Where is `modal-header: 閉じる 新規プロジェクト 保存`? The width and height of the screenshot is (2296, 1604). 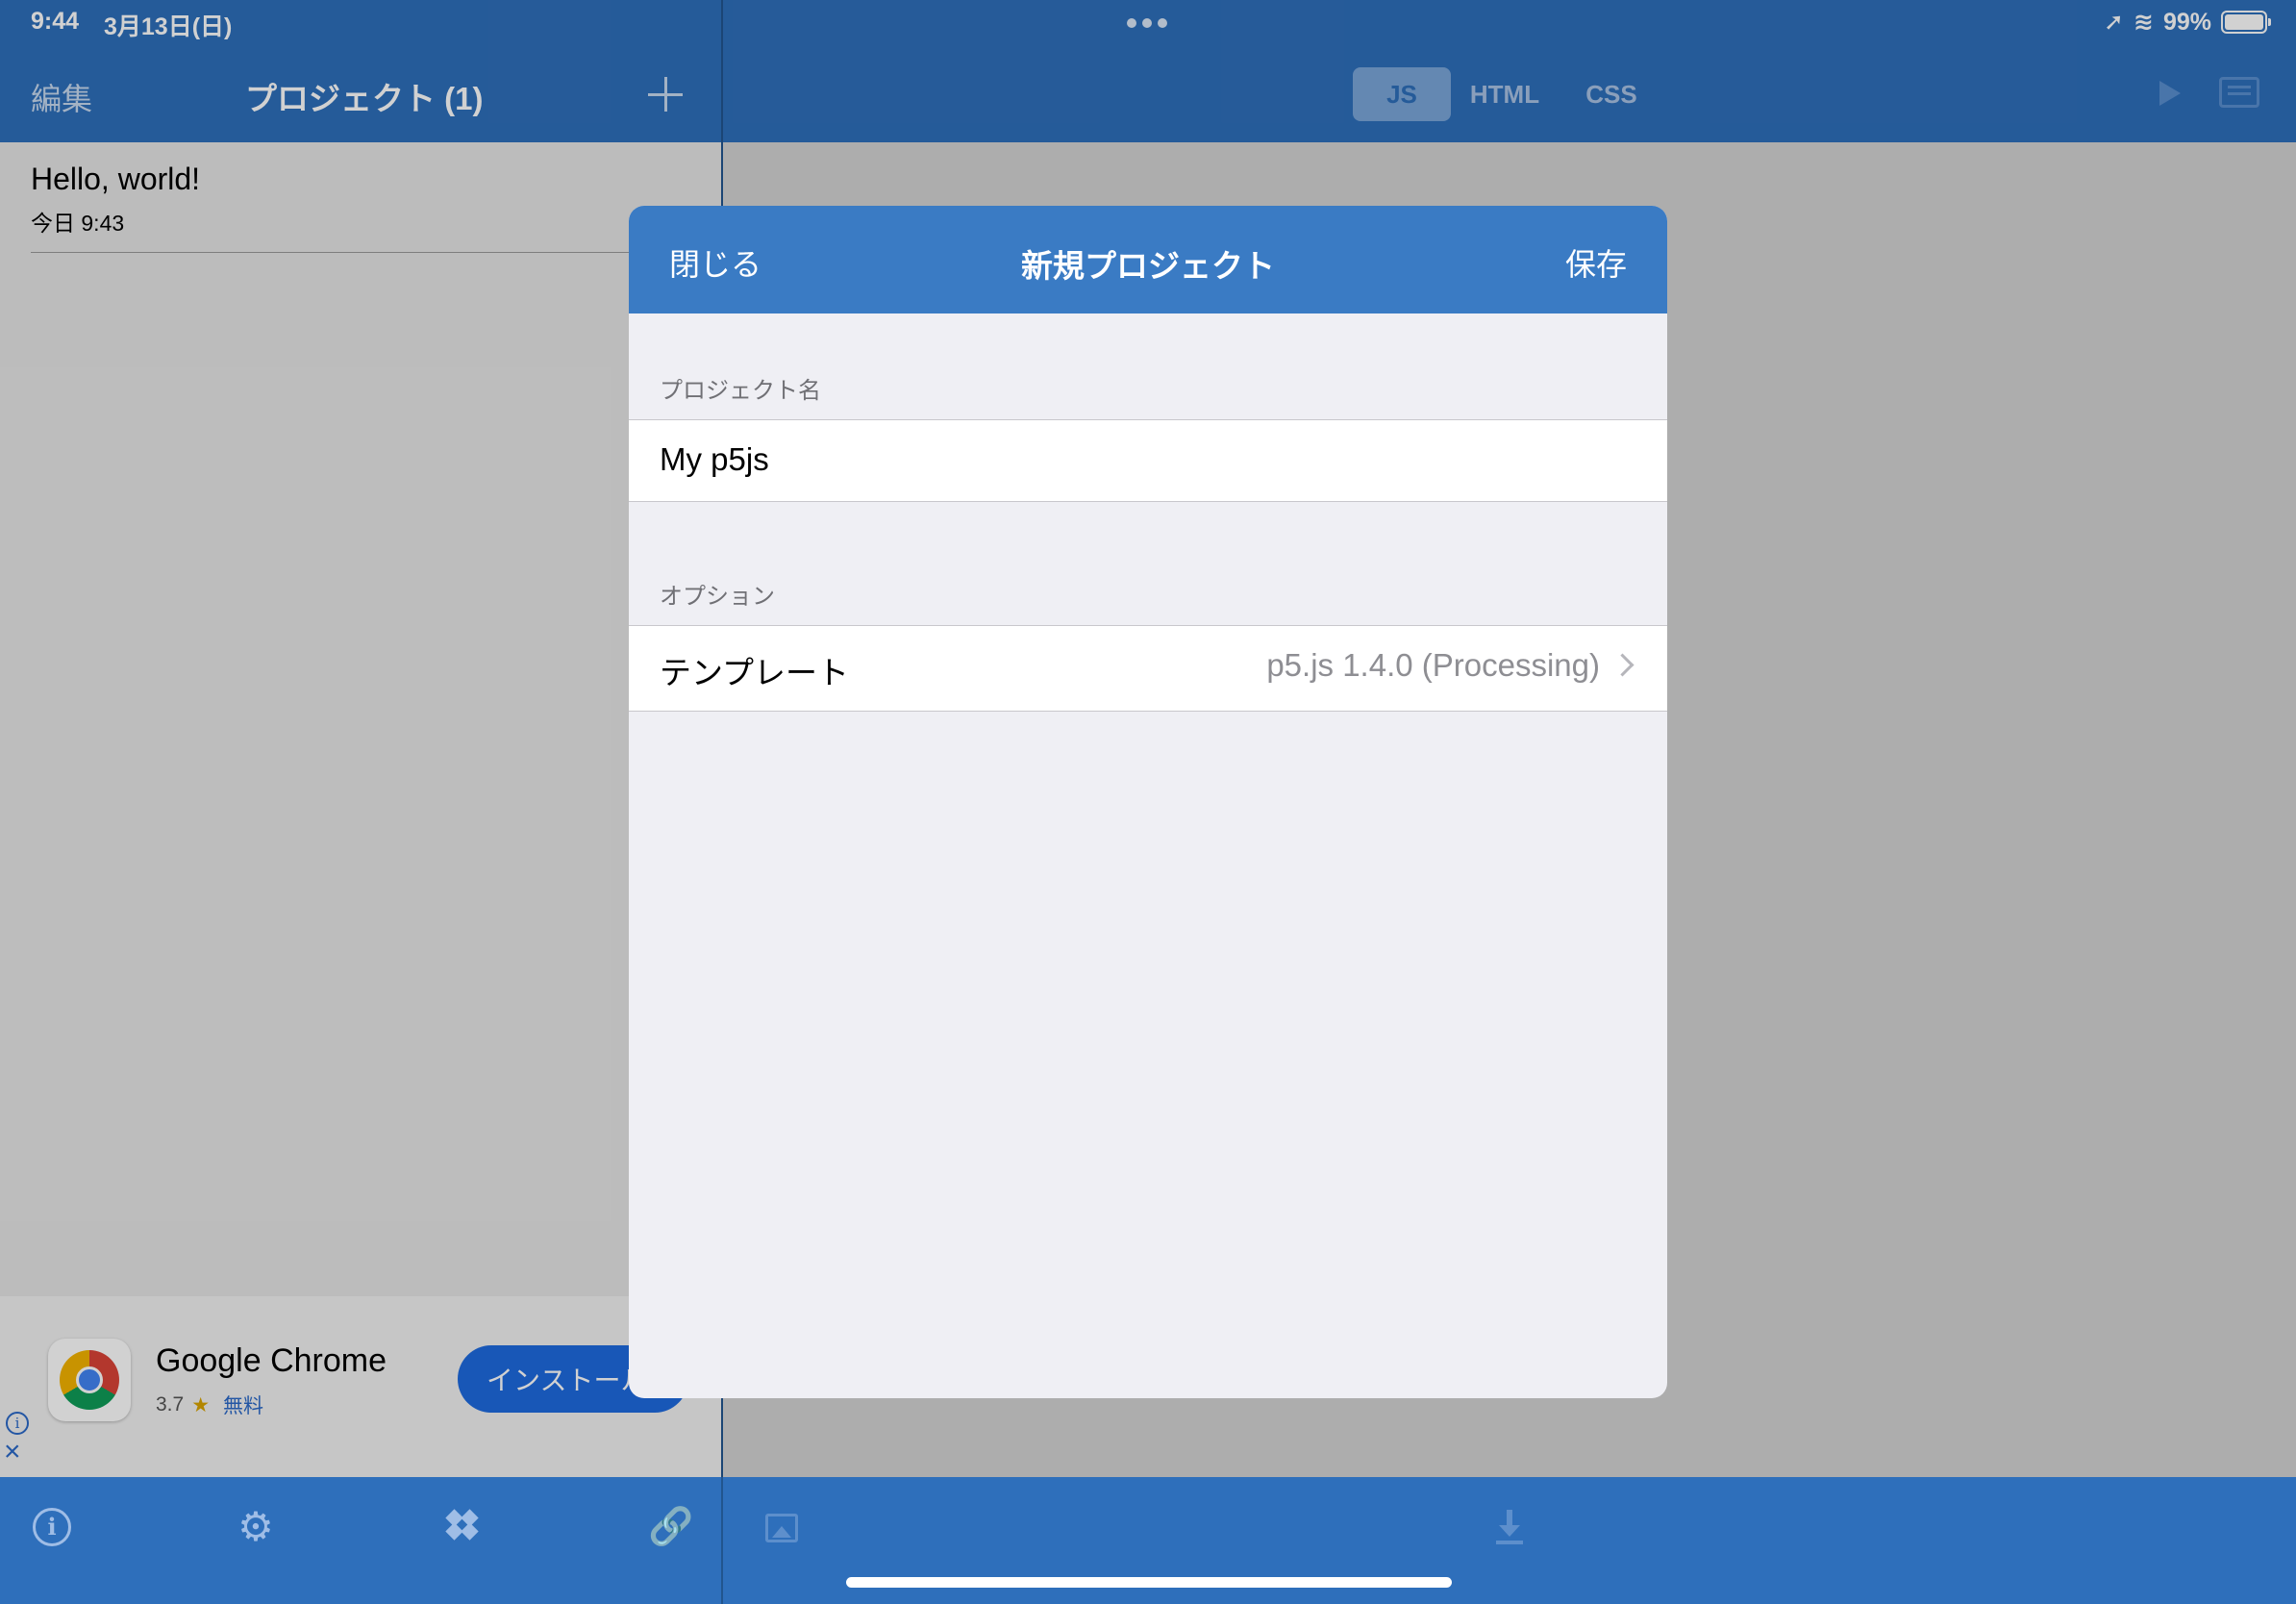
modal-header: 閉じる 新規プロジェクト 保存 is located at coordinates (1148, 259).